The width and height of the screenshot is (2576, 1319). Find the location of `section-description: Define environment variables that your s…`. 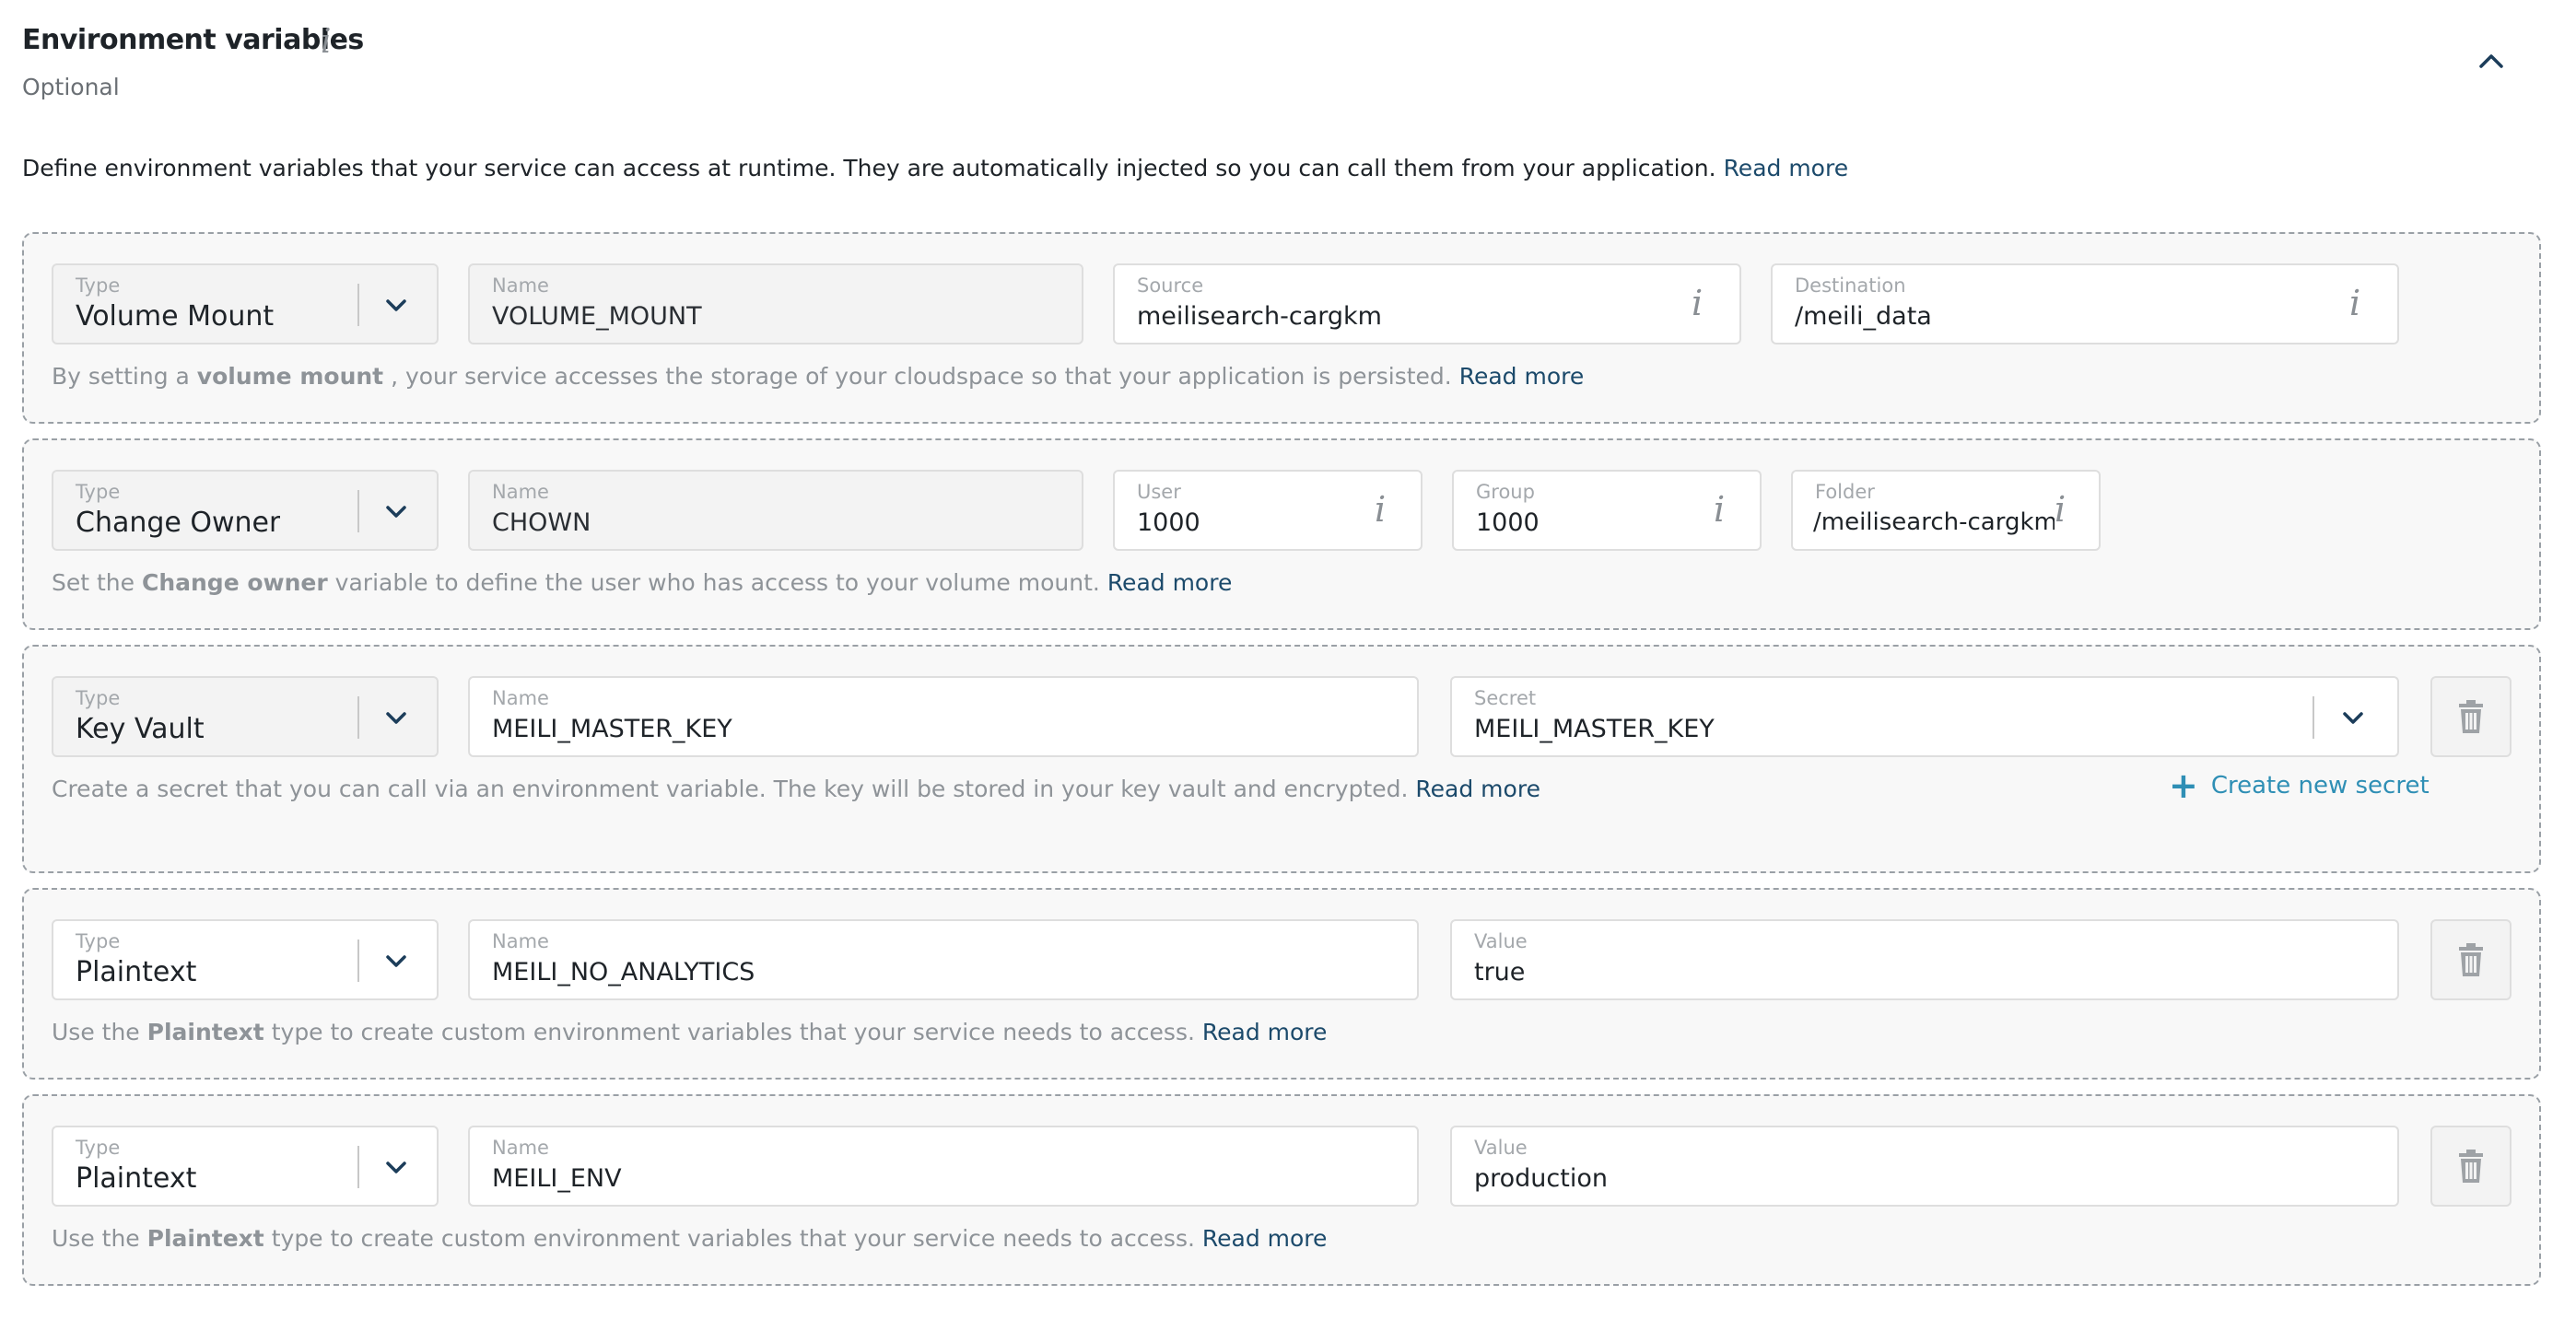

section-description: Define environment variables that your s… is located at coordinates (935, 168).